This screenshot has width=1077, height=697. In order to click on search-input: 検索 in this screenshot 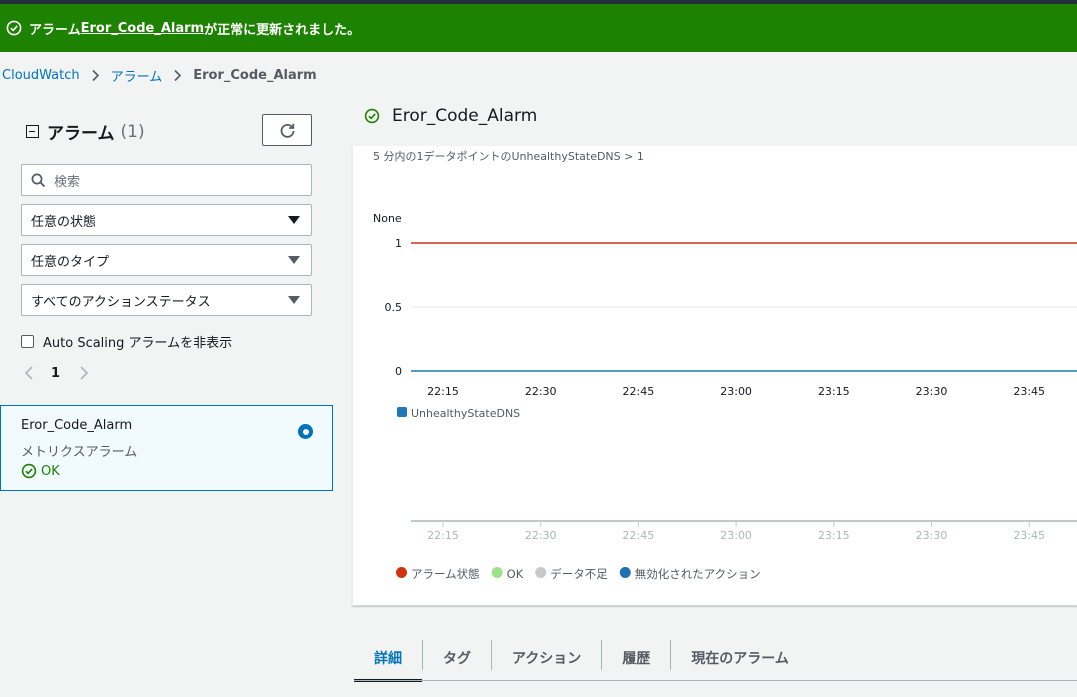, I will do `click(166, 180)`.